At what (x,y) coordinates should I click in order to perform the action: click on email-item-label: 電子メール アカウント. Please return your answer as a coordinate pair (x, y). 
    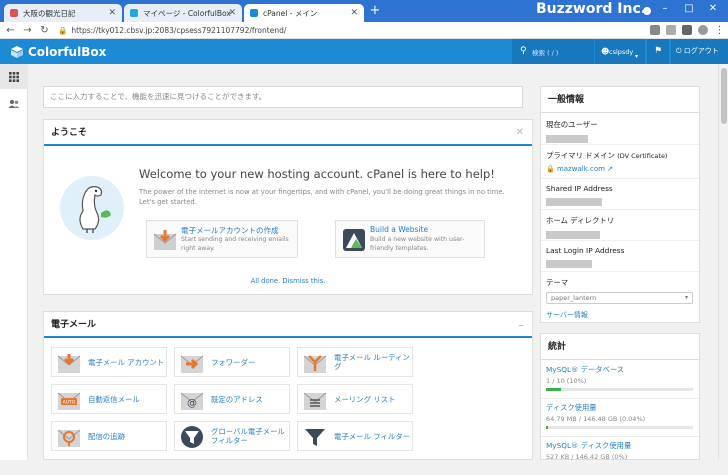
    Looking at the image, I should click on (126, 362).